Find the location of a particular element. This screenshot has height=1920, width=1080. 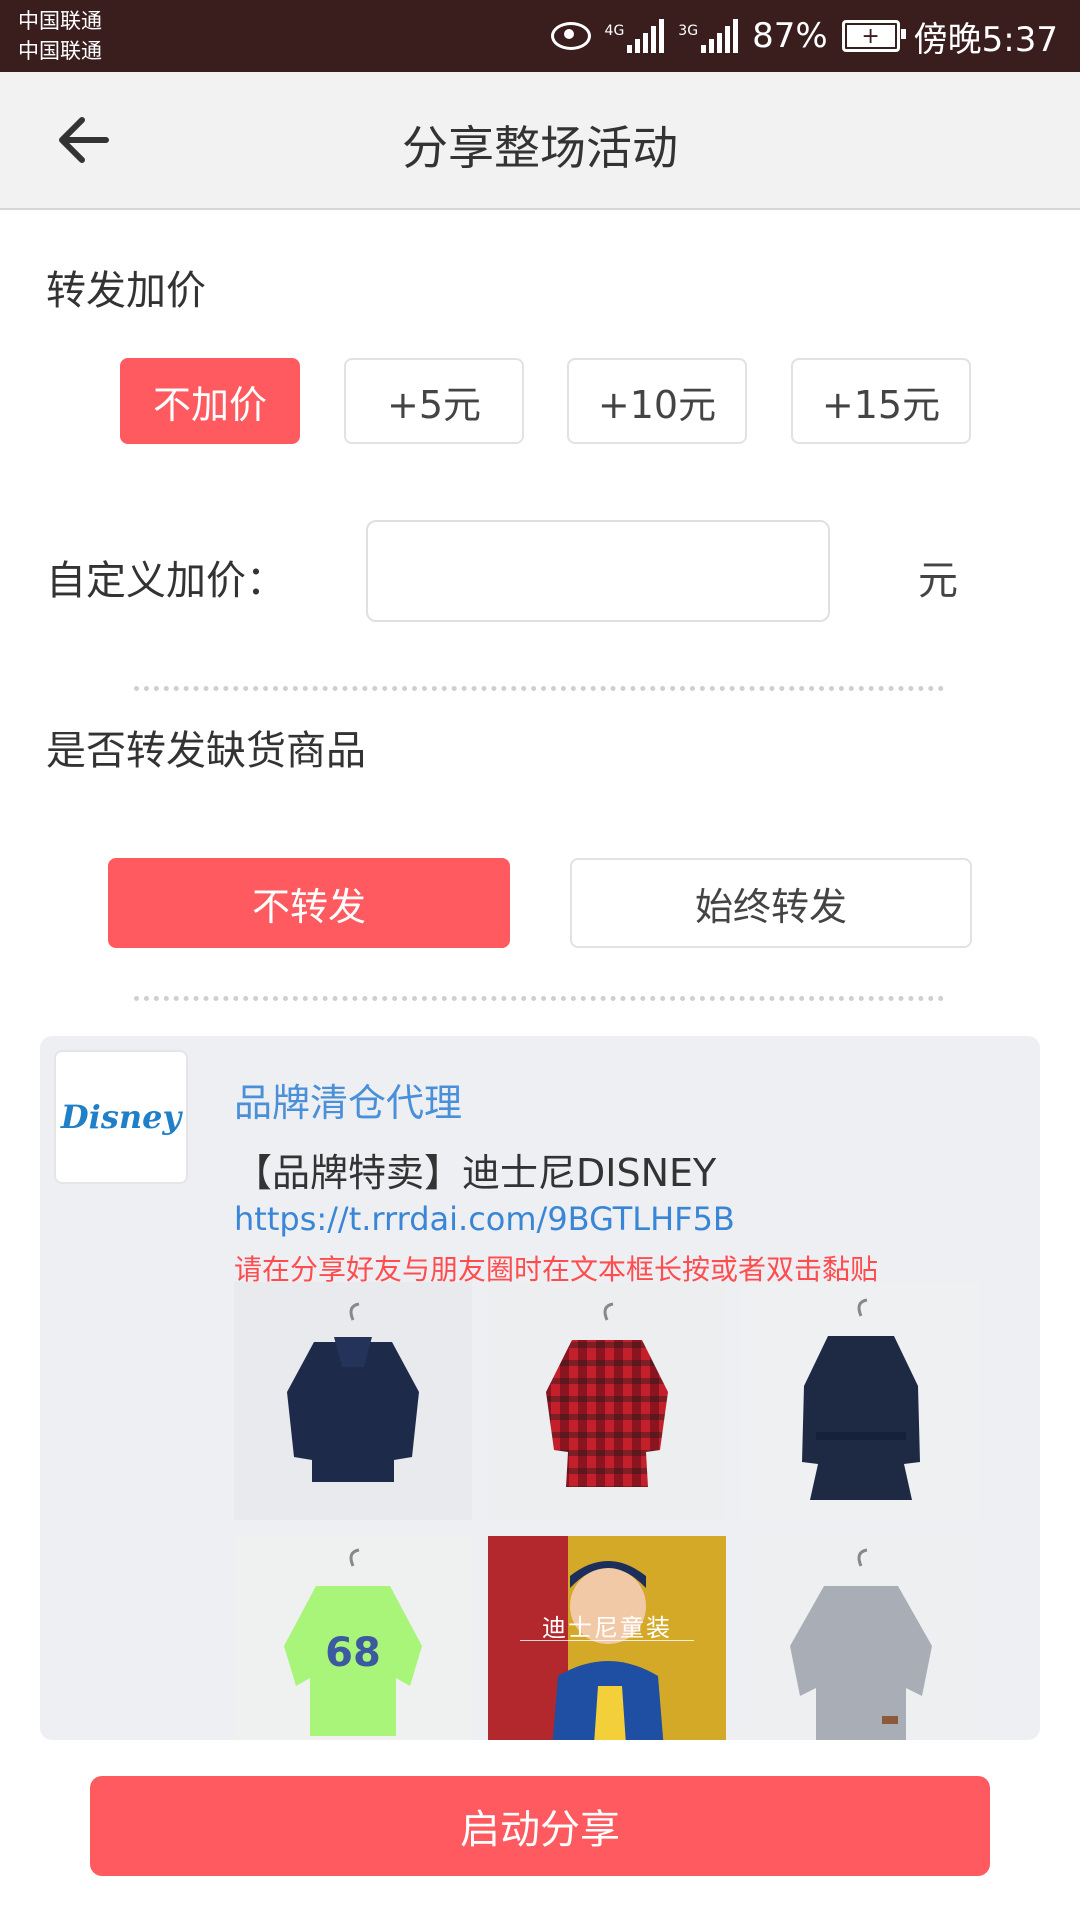

banner-rule is located at coordinates (607, 1640).